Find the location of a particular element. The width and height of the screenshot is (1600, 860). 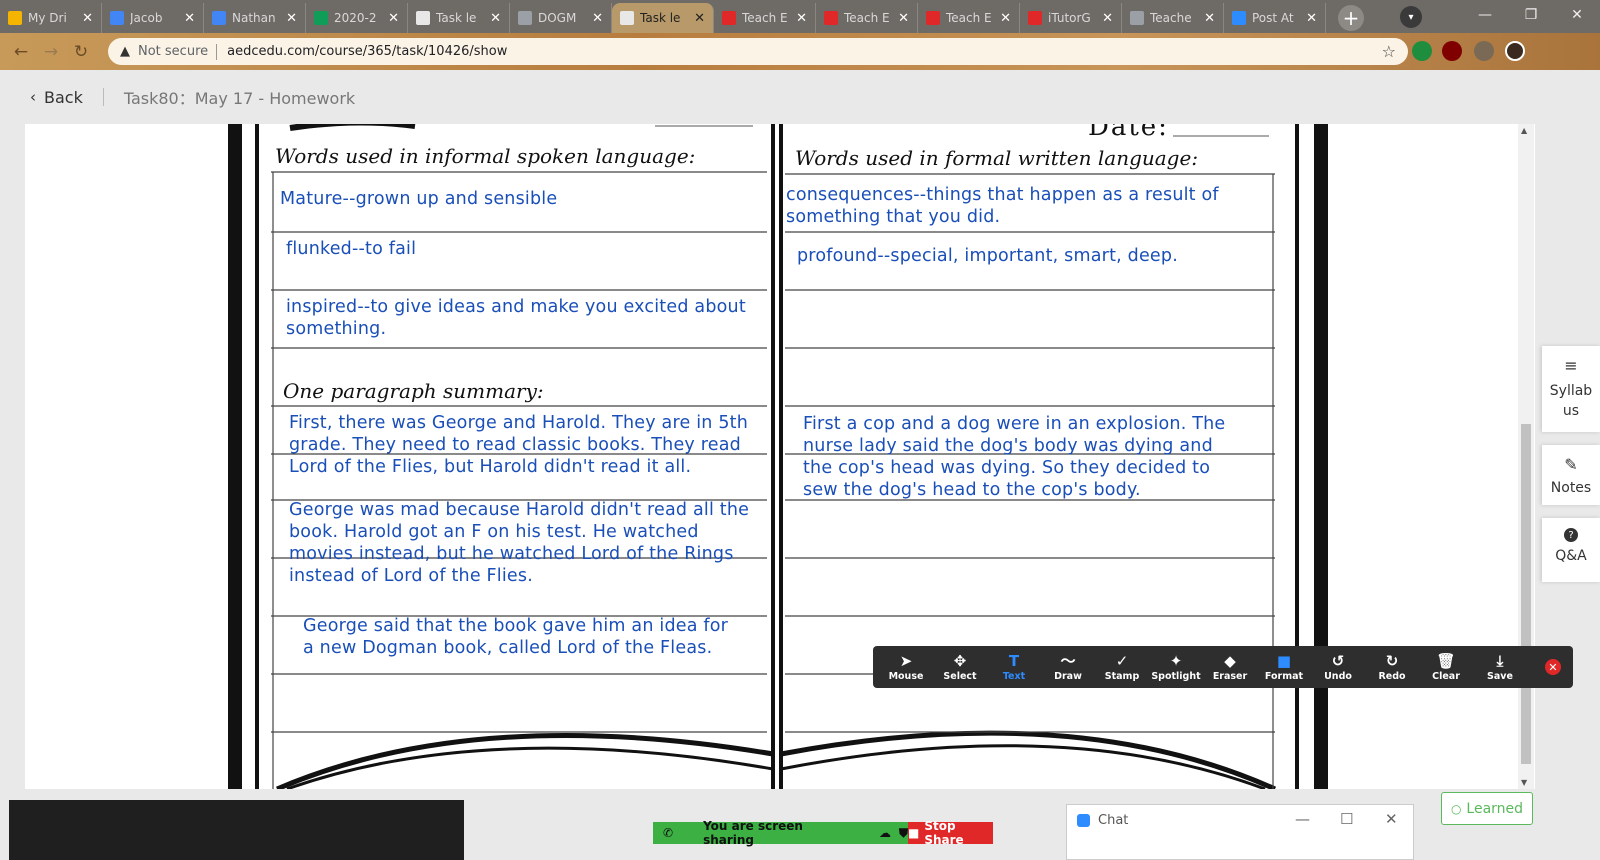

content-scrollbar: ▲ ▼ is located at coordinates (1526, 456).